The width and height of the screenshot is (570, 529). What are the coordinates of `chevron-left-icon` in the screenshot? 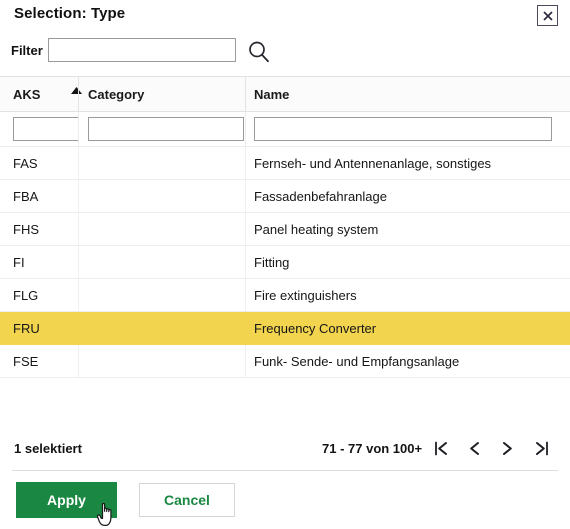 It's located at (474, 448).